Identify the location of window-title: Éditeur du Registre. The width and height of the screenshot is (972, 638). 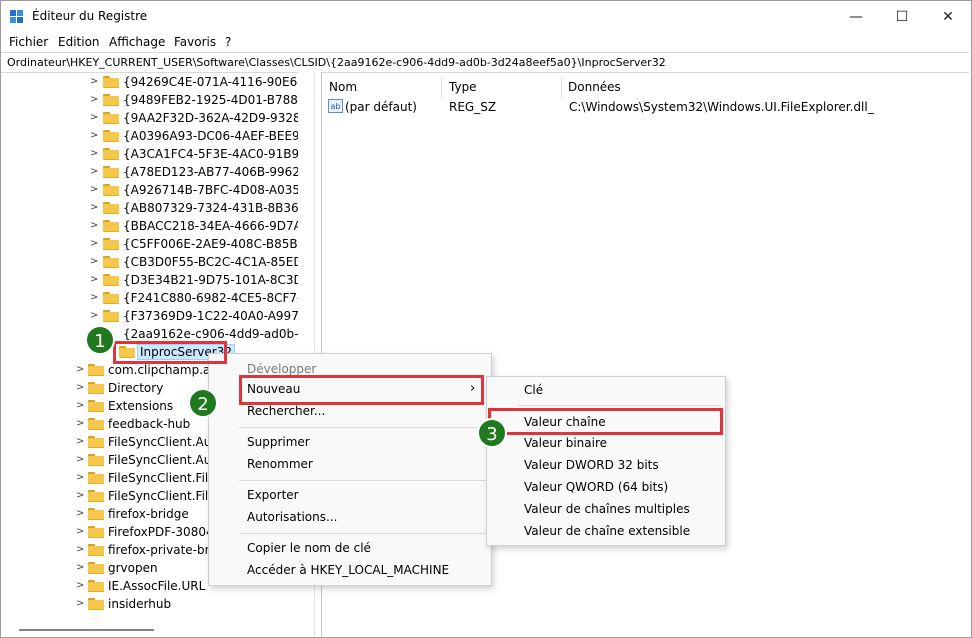
(90, 16).